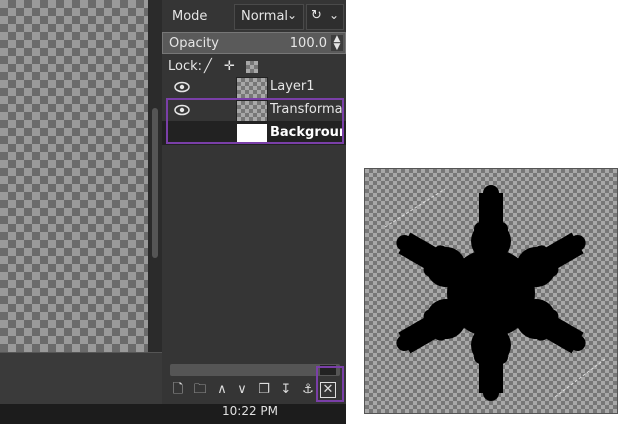 This screenshot has height=424, width=640. Describe the element at coordinates (173, 414) in the screenshot. I see `taskbar` at that location.